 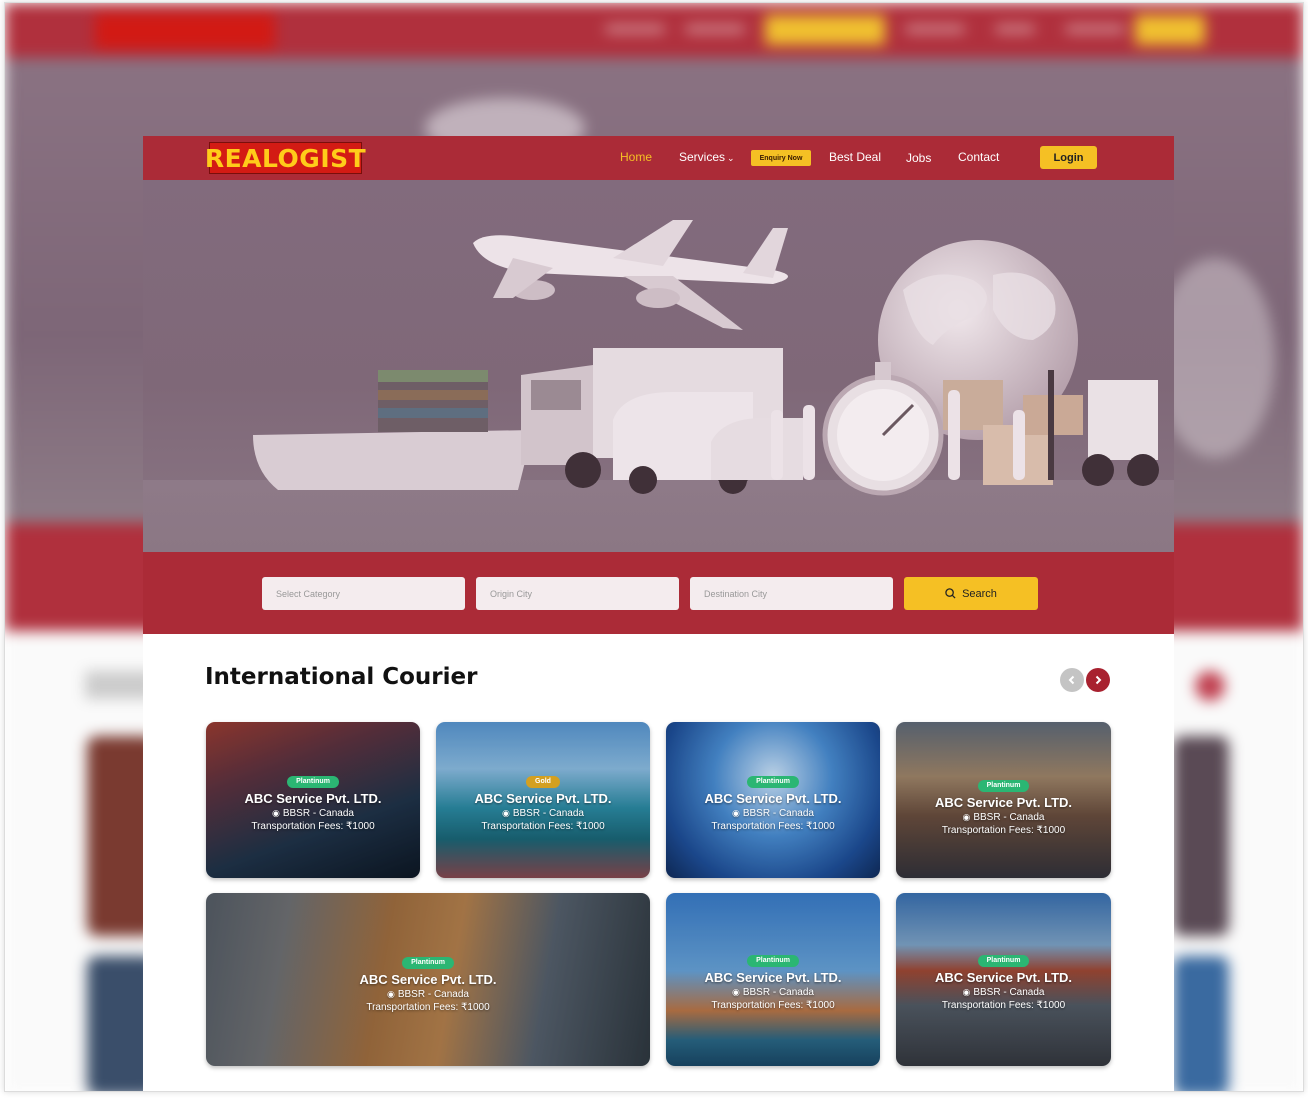 I want to click on search-button-label: Search, so click(x=979, y=593).